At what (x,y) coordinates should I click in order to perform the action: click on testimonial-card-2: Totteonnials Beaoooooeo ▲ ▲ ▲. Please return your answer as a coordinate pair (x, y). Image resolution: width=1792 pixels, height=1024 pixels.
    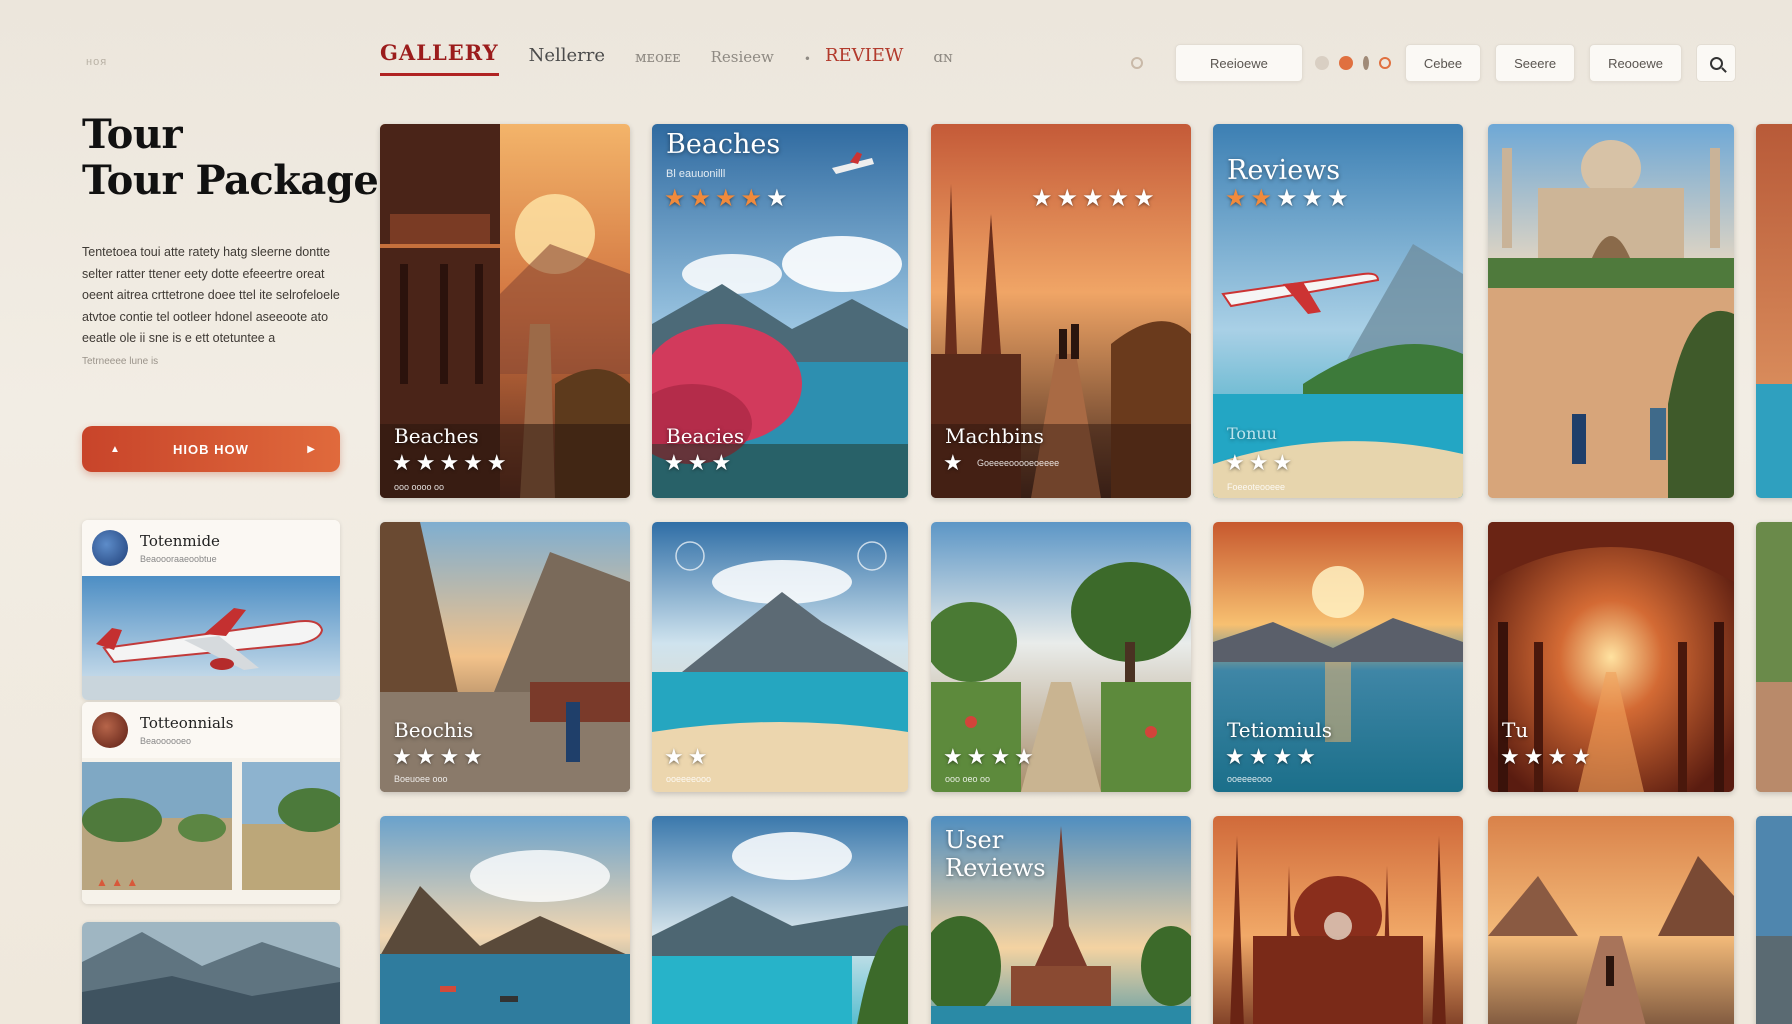
    Looking at the image, I should click on (211, 803).